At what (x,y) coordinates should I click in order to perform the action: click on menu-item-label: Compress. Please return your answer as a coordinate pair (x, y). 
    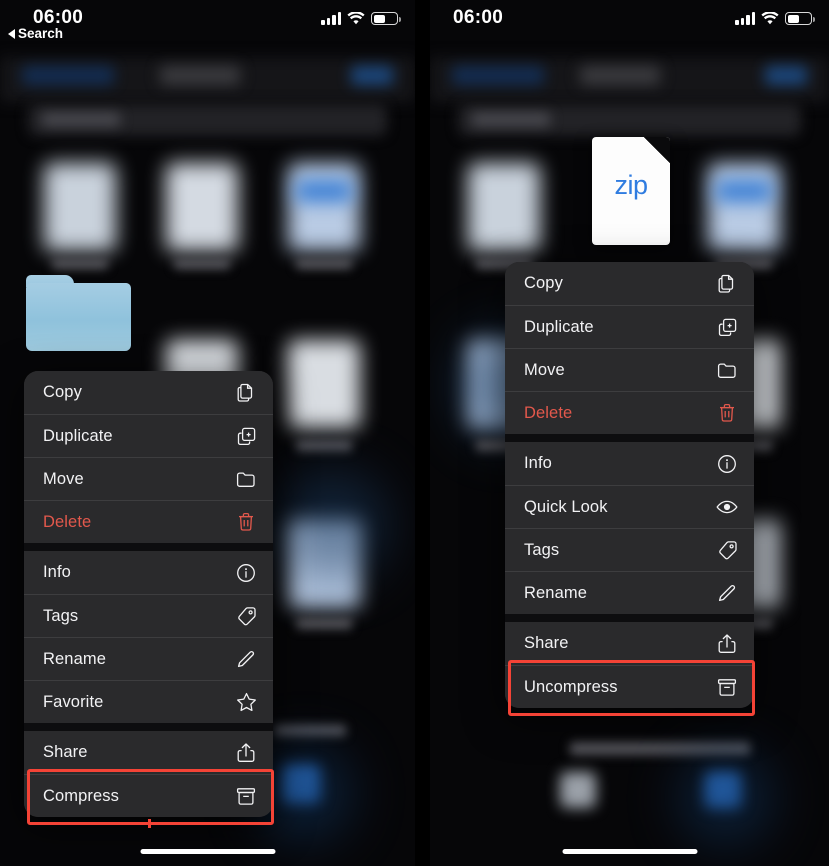
    Looking at the image, I should click on (81, 795).